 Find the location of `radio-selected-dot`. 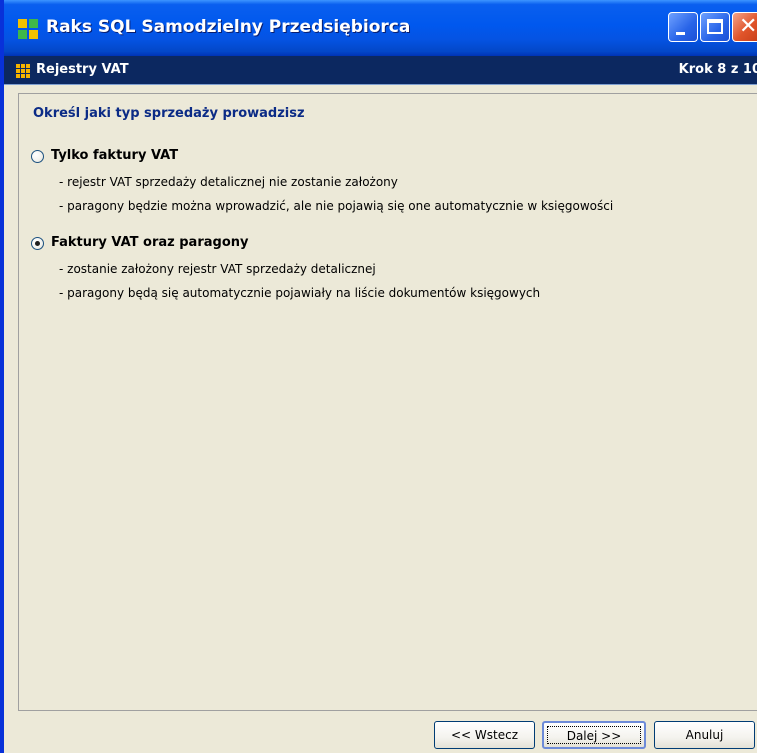

radio-selected-dot is located at coordinates (37, 243).